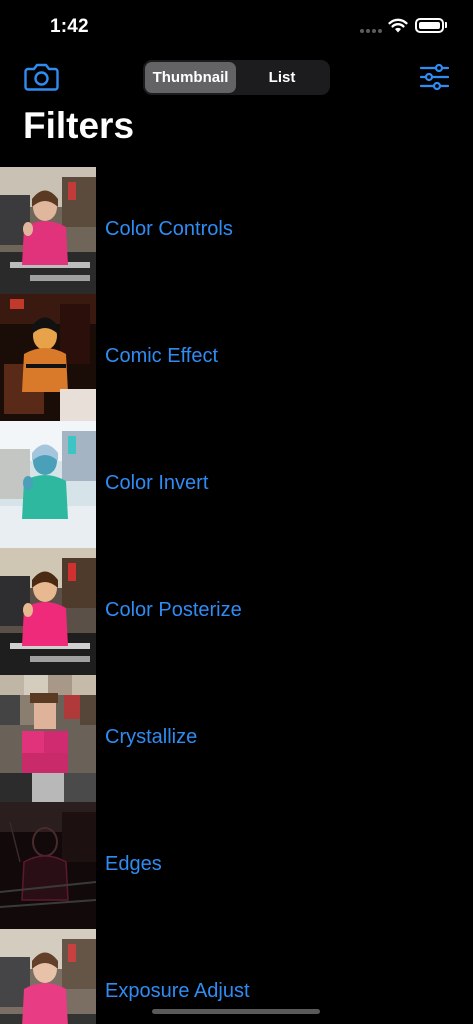  Describe the element at coordinates (236, 357) in the screenshot. I see `filter-row-comic-effect: Comic Effect` at that location.